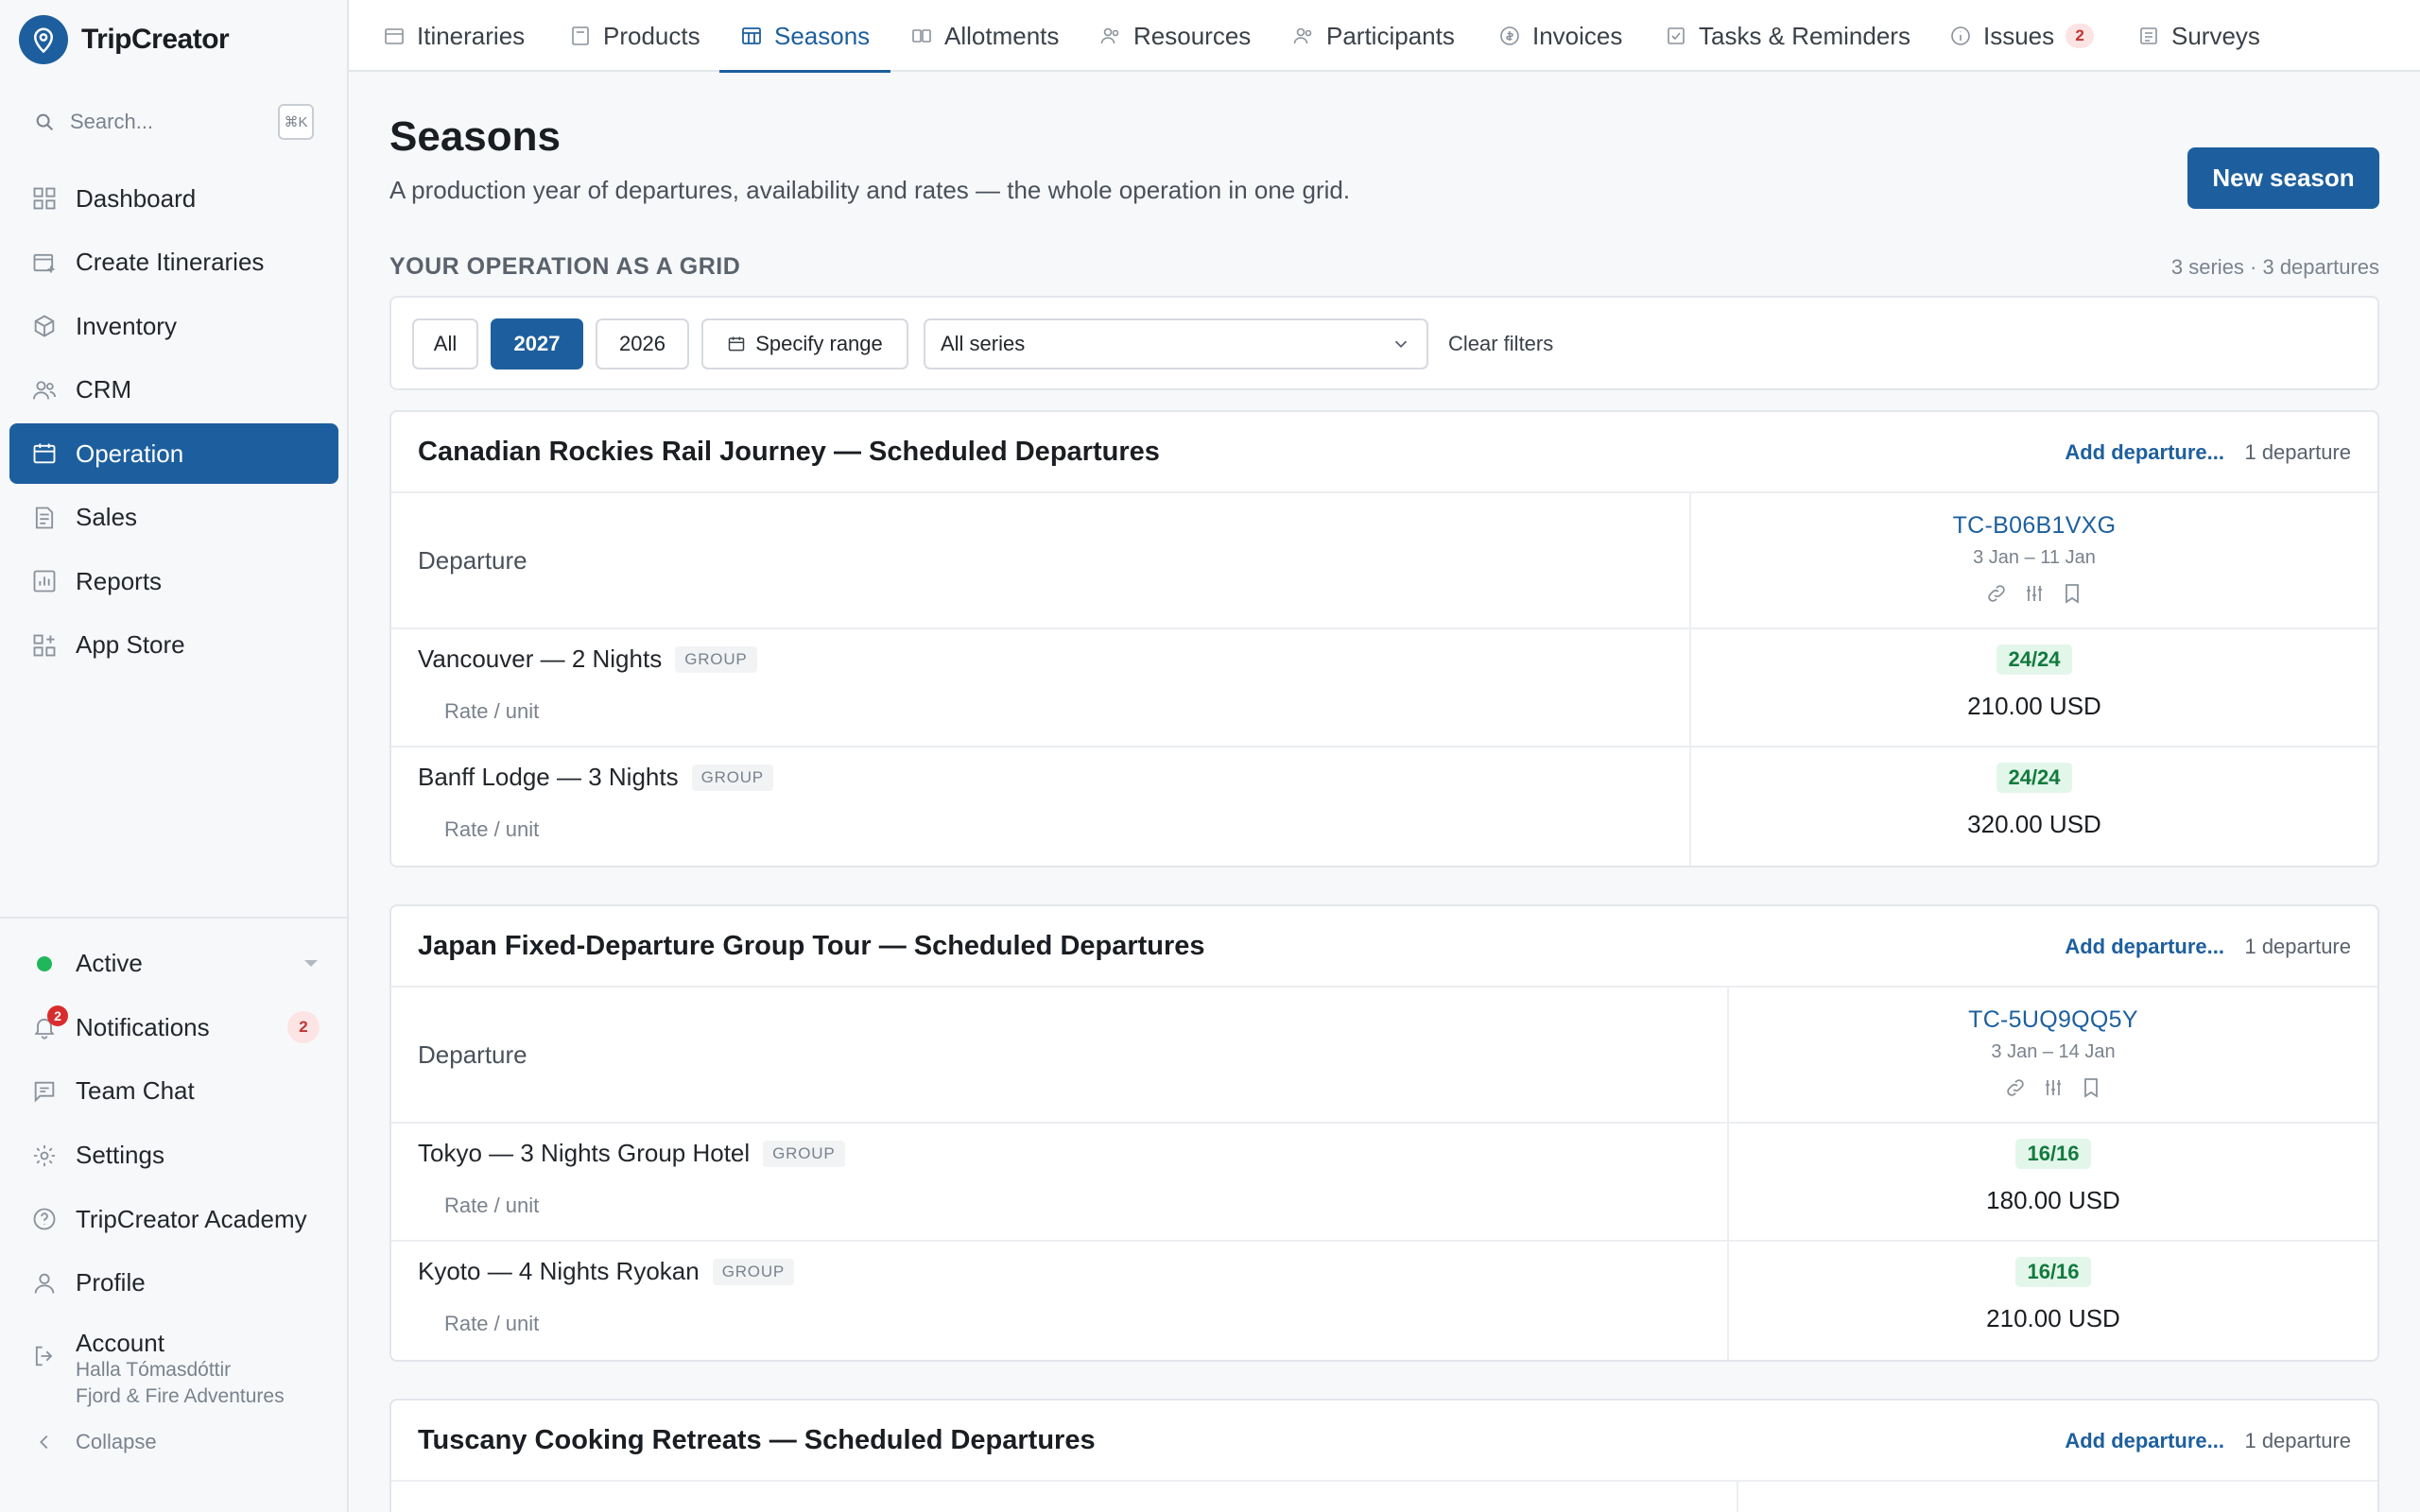 This screenshot has height=1512, width=2420. What do you see at coordinates (155, 39) in the screenshot?
I see `app-name: TripCreator` at bounding box center [155, 39].